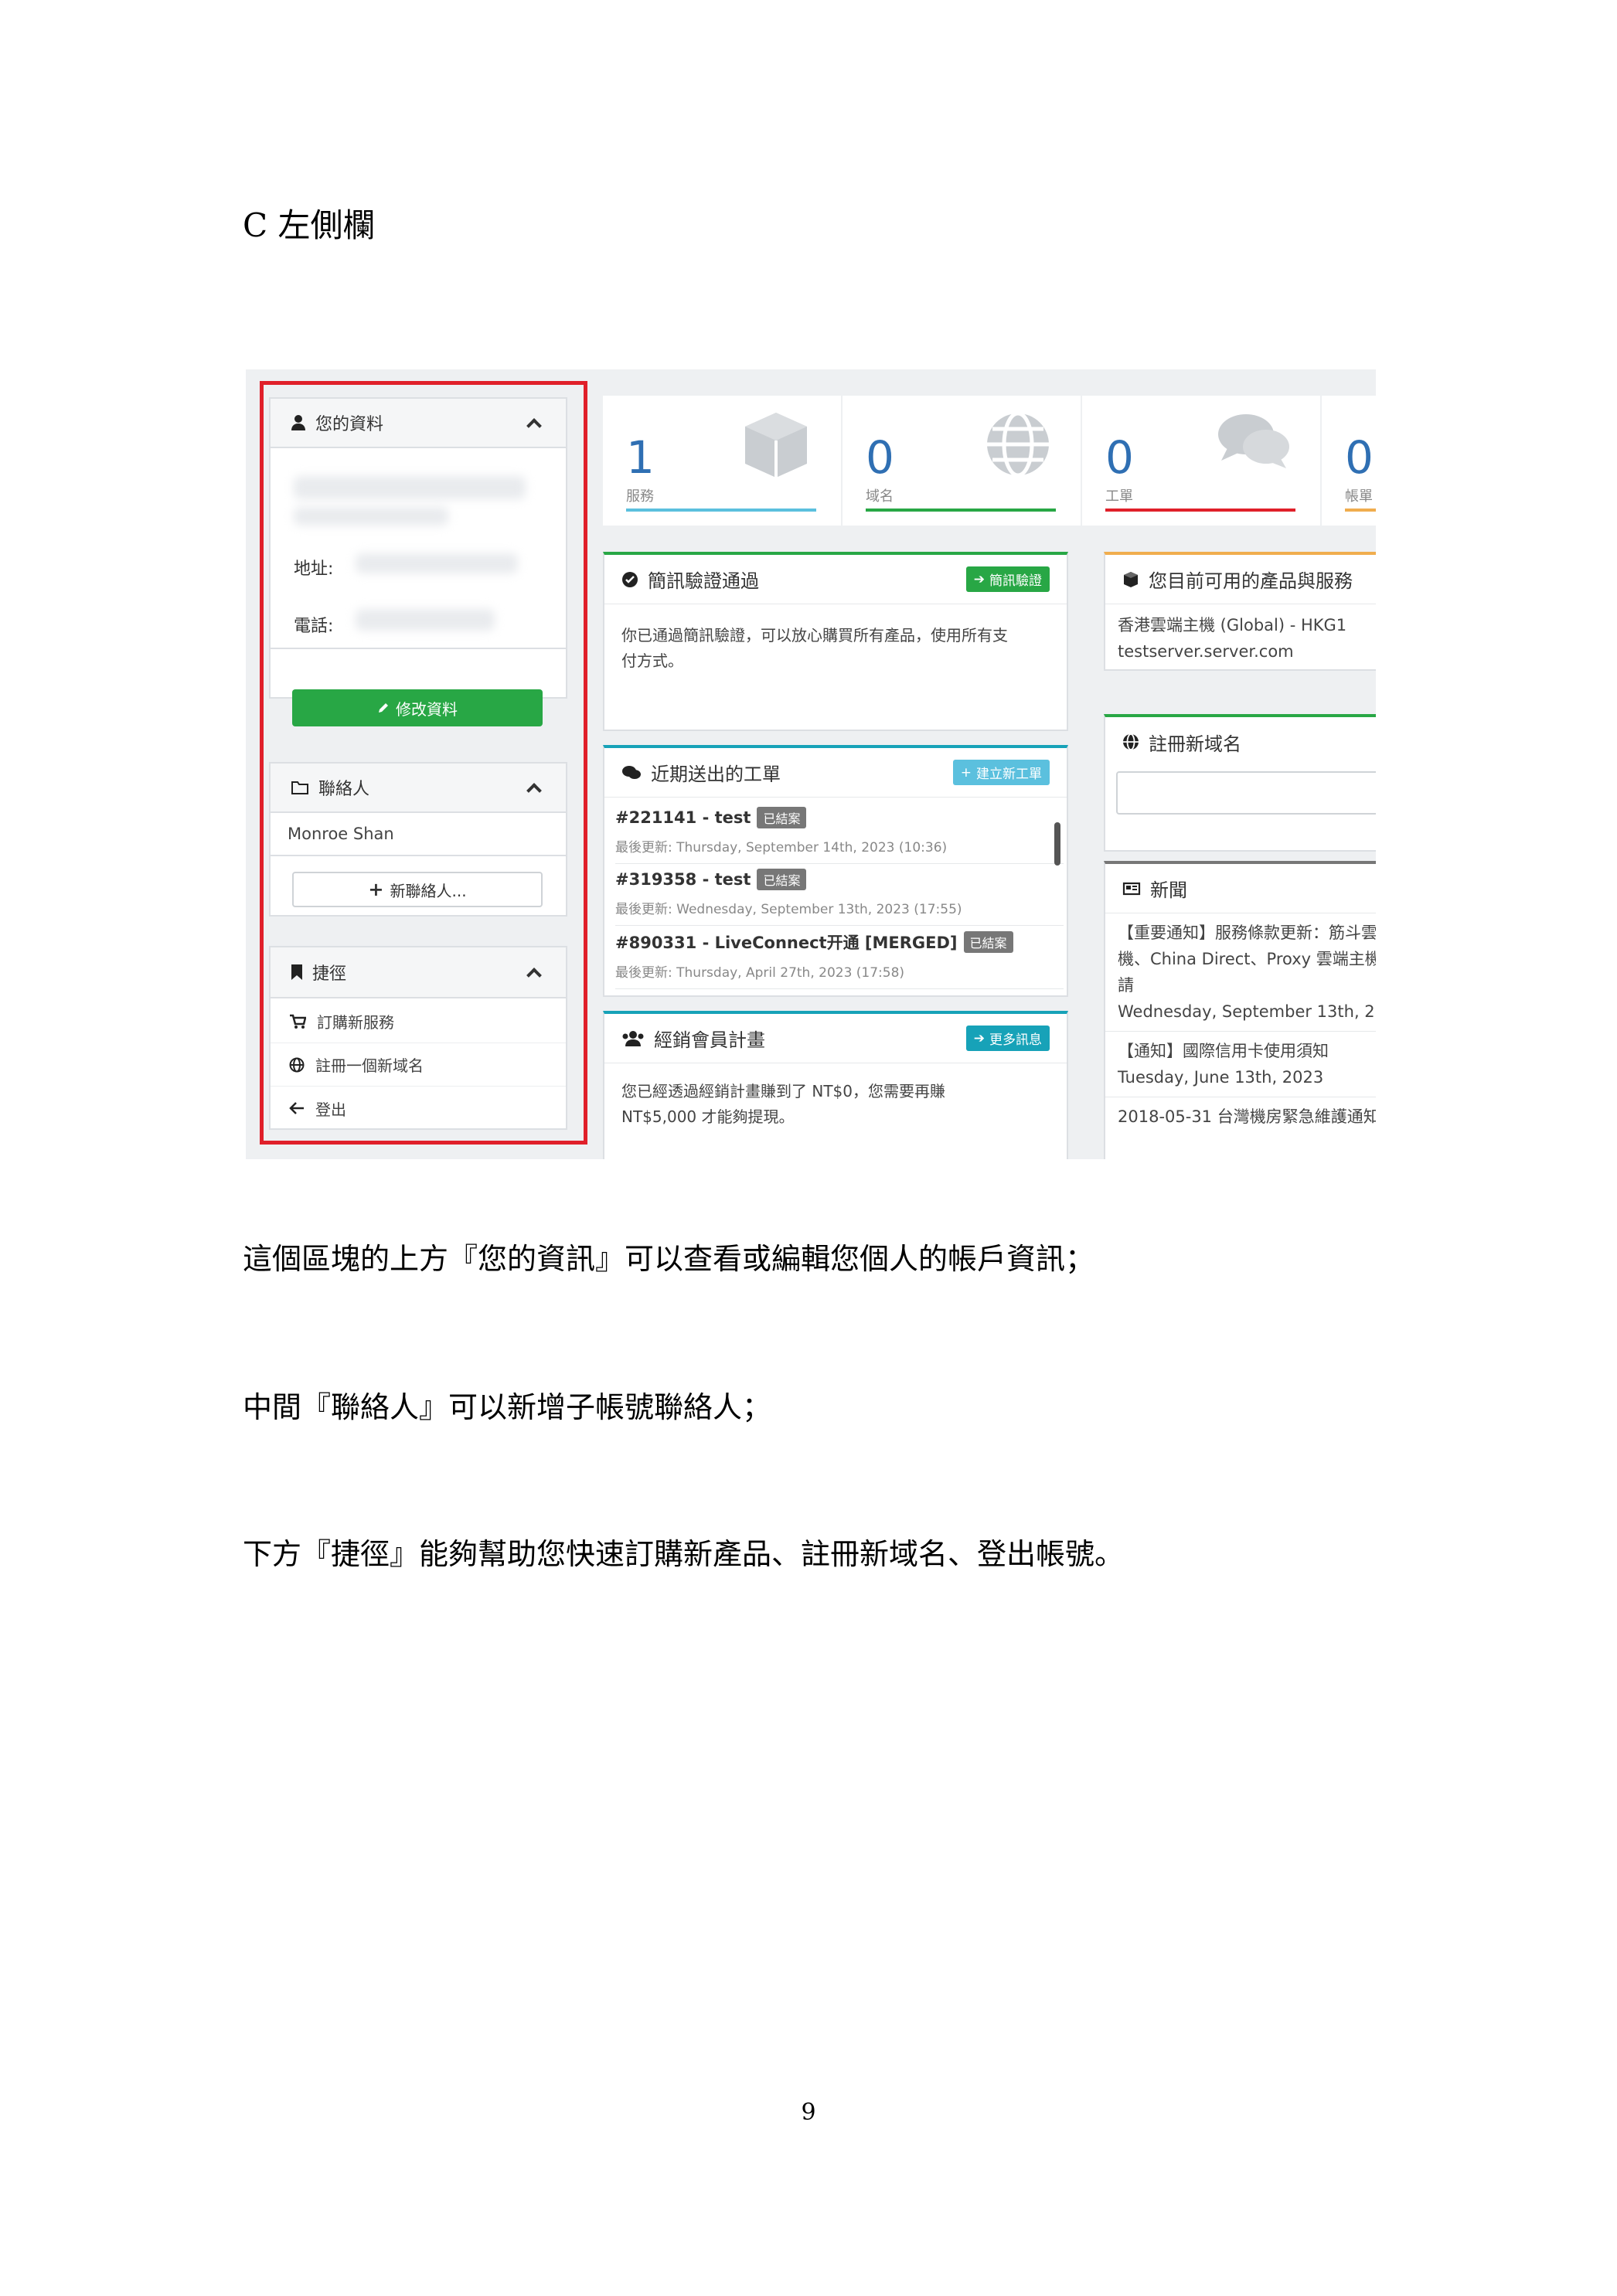 The height and width of the screenshot is (2296, 1617). What do you see at coordinates (507, 1407) in the screenshot?
I see `paragraph-contacts: 中間『聯絡人』可以新增子帳號聯絡人；` at bounding box center [507, 1407].